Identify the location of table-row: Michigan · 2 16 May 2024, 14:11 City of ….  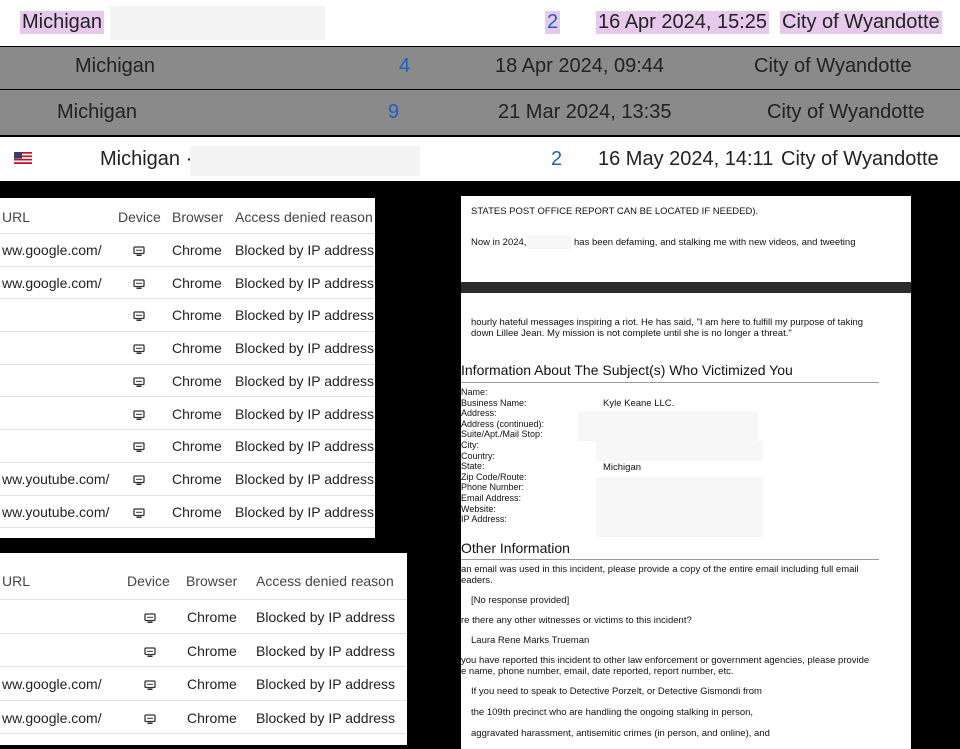
(480, 159).